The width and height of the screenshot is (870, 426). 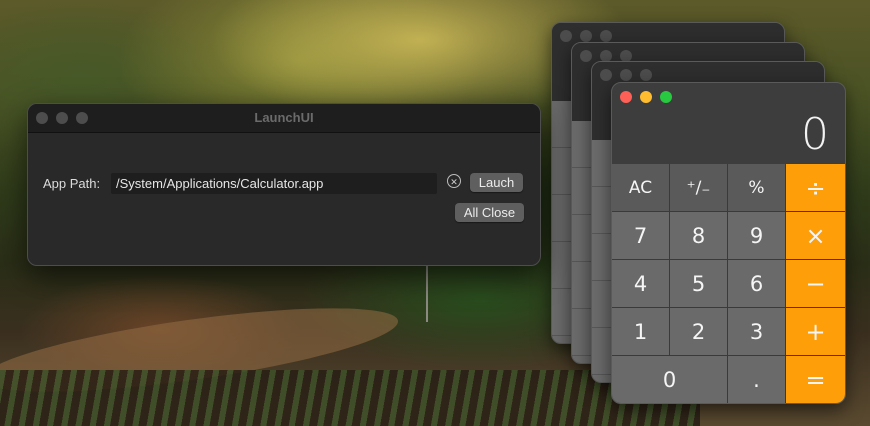 I want to click on key-add: +, so click(x=815, y=331).